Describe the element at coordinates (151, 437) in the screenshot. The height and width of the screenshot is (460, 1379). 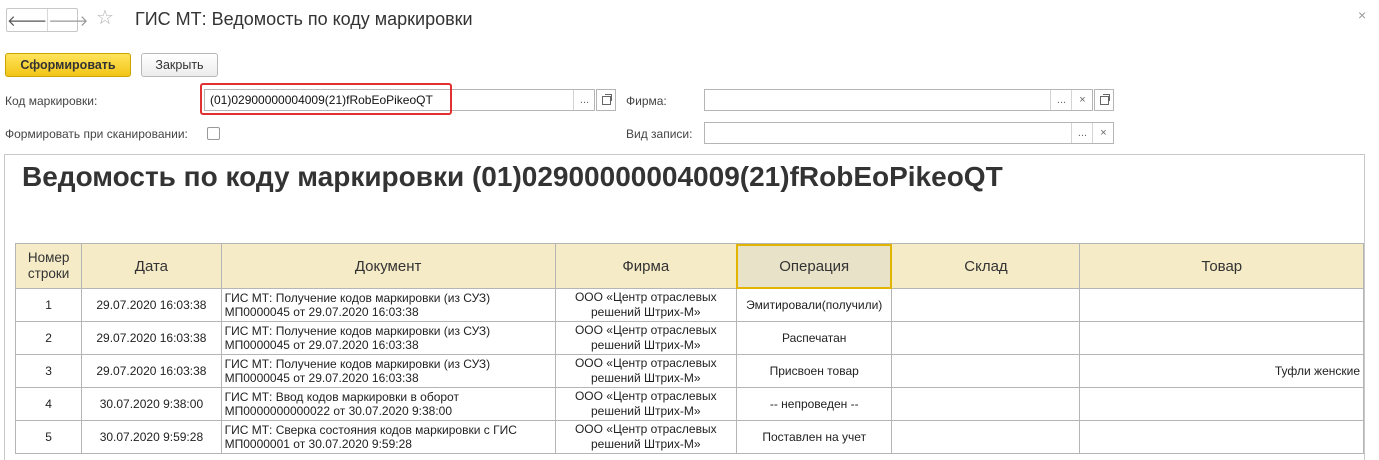
I see `cell-date: 30.07.2020 9:59:28` at that location.